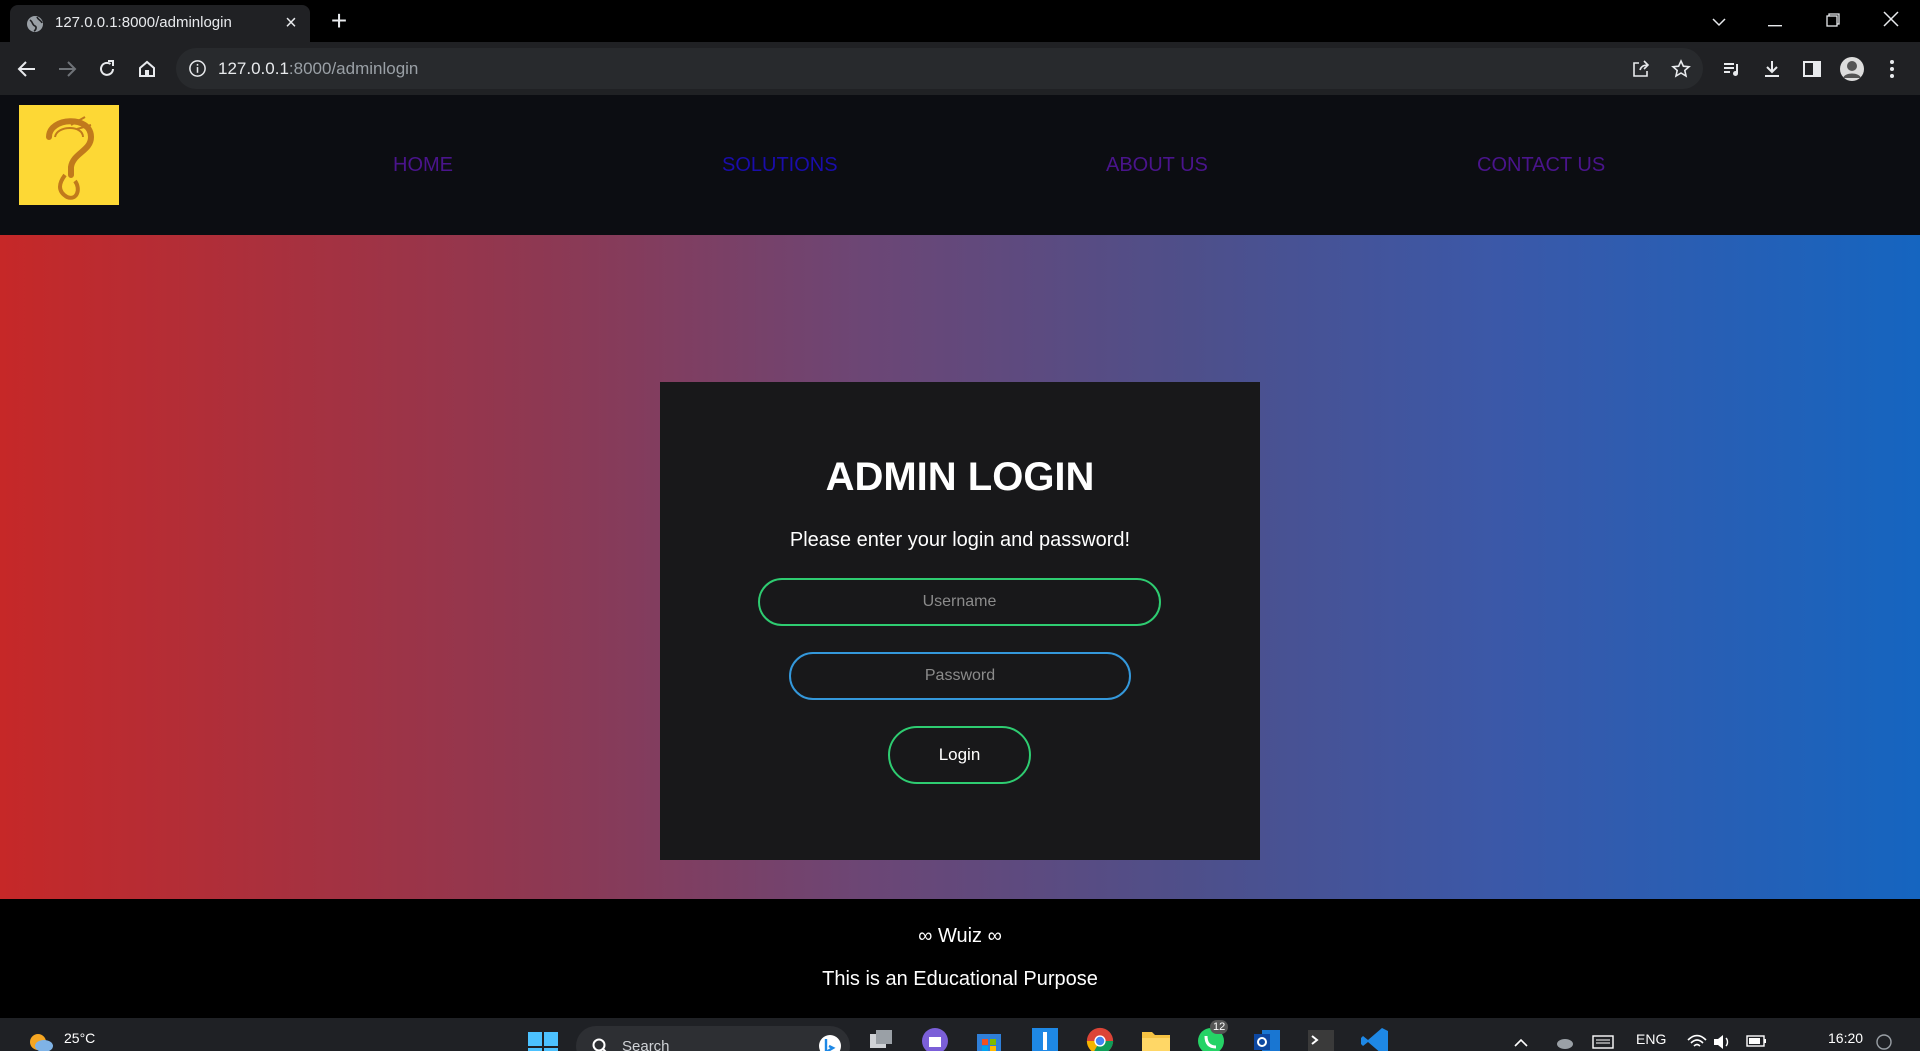 The height and width of the screenshot is (1051, 1920). What do you see at coordinates (960, 540) in the screenshot?
I see `login-subtitle: Please enter your login and password!` at bounding box center [960, 540].